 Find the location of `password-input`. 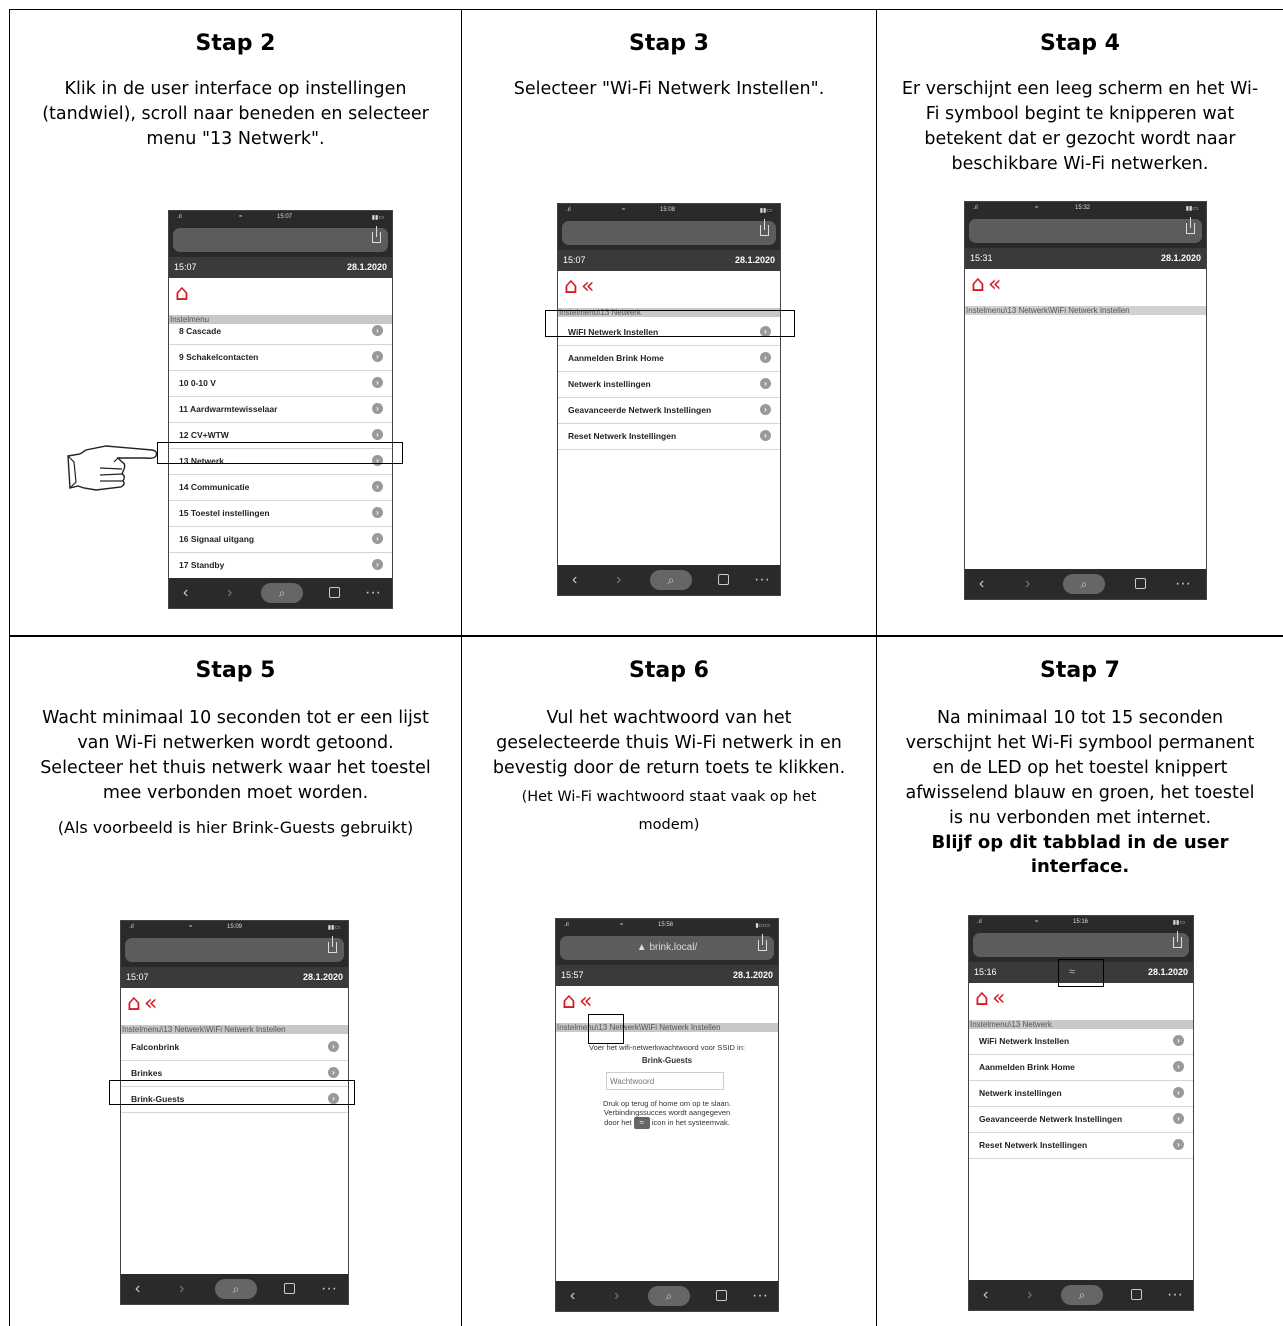

password-input is located at coordinates (665, 1081).